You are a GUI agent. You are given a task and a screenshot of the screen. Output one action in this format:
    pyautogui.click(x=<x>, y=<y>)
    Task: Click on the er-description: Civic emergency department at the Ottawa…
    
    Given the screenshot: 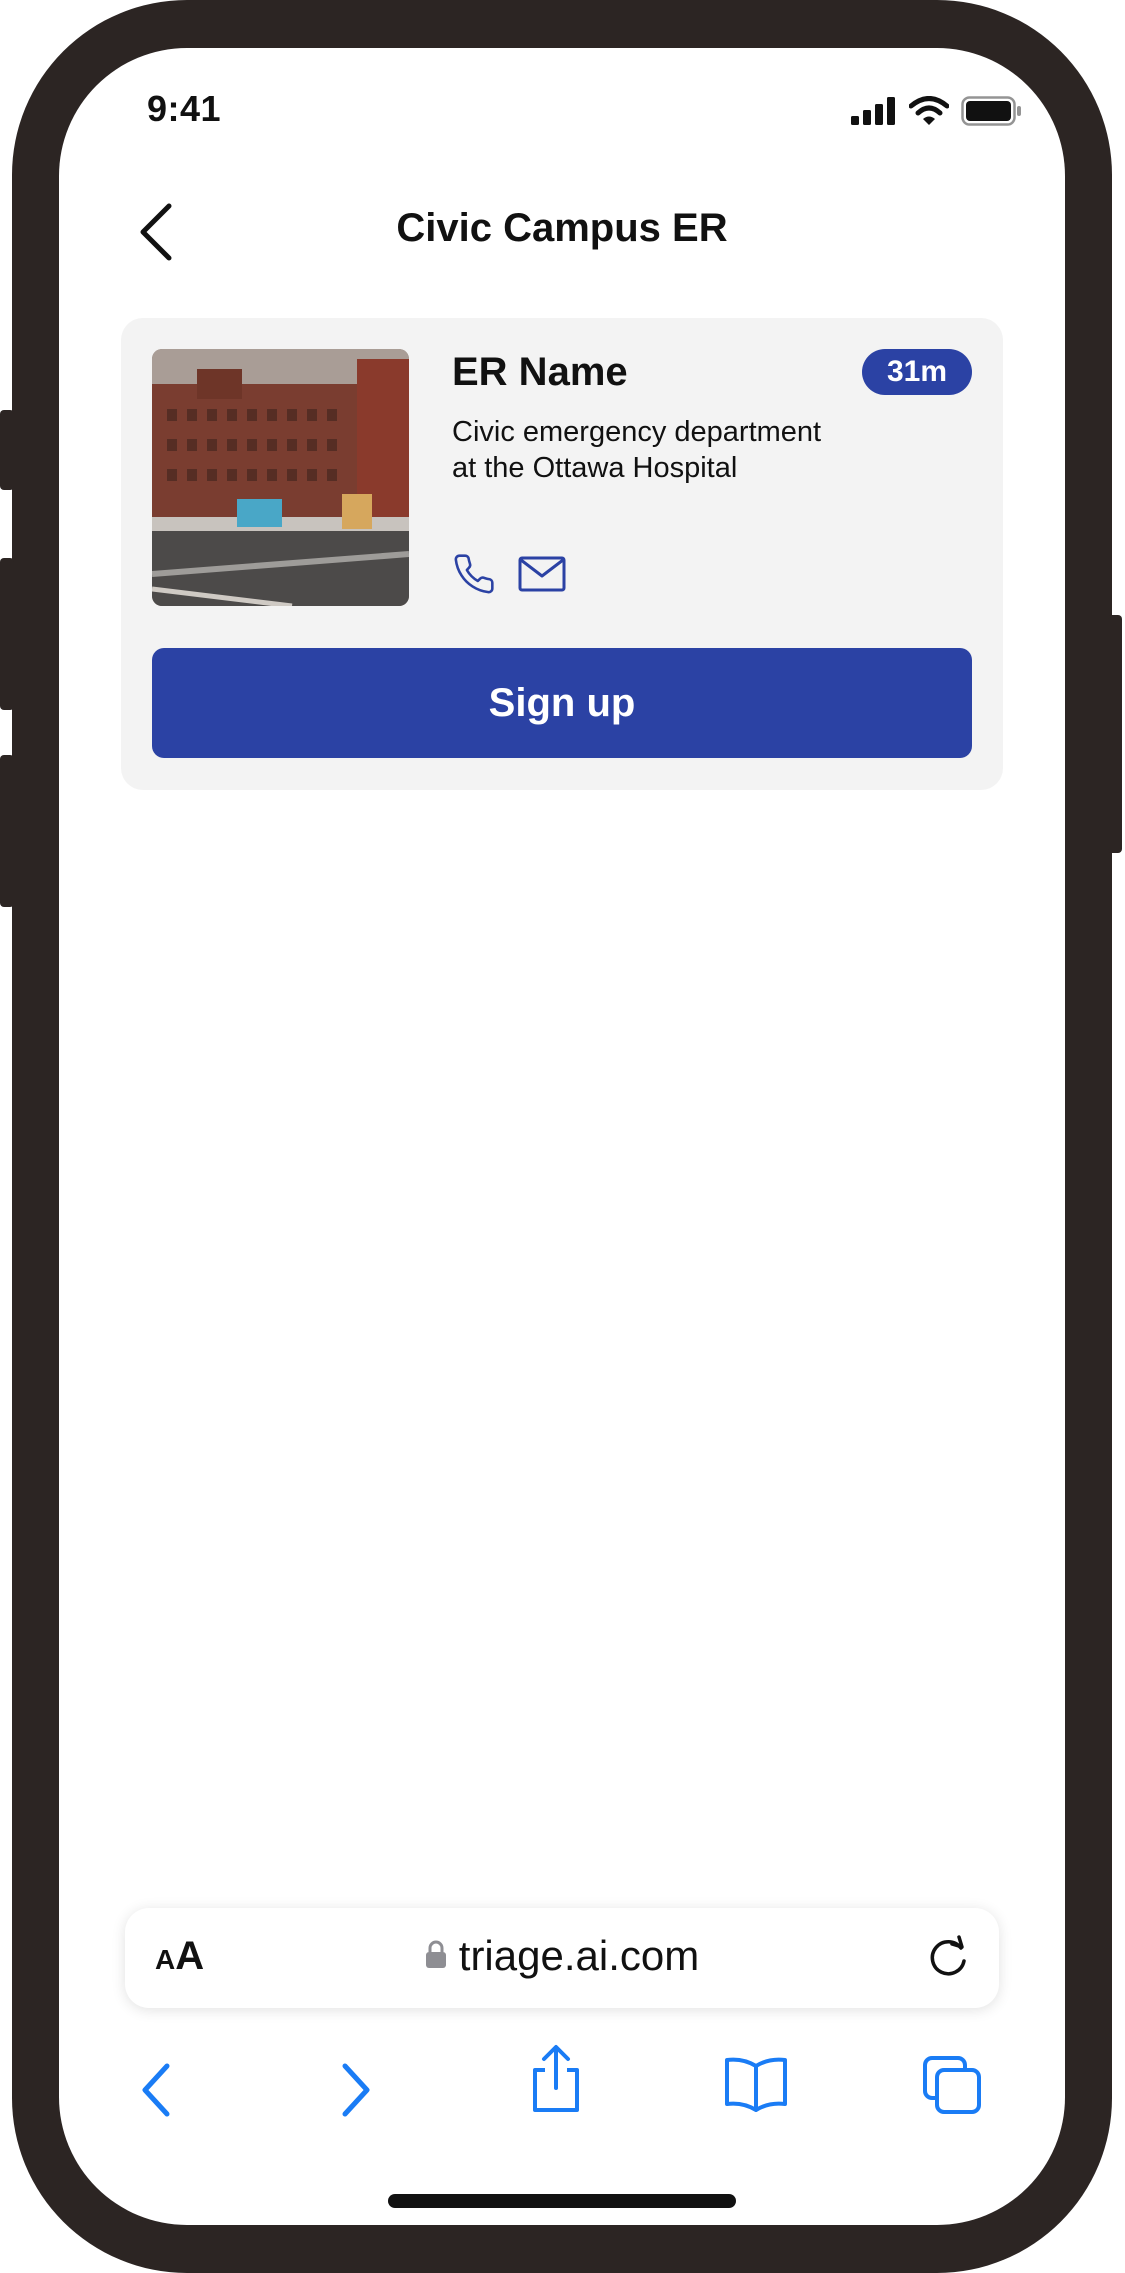 What is the action you would take?
    pyautogui.click(x=662, y=450)
    